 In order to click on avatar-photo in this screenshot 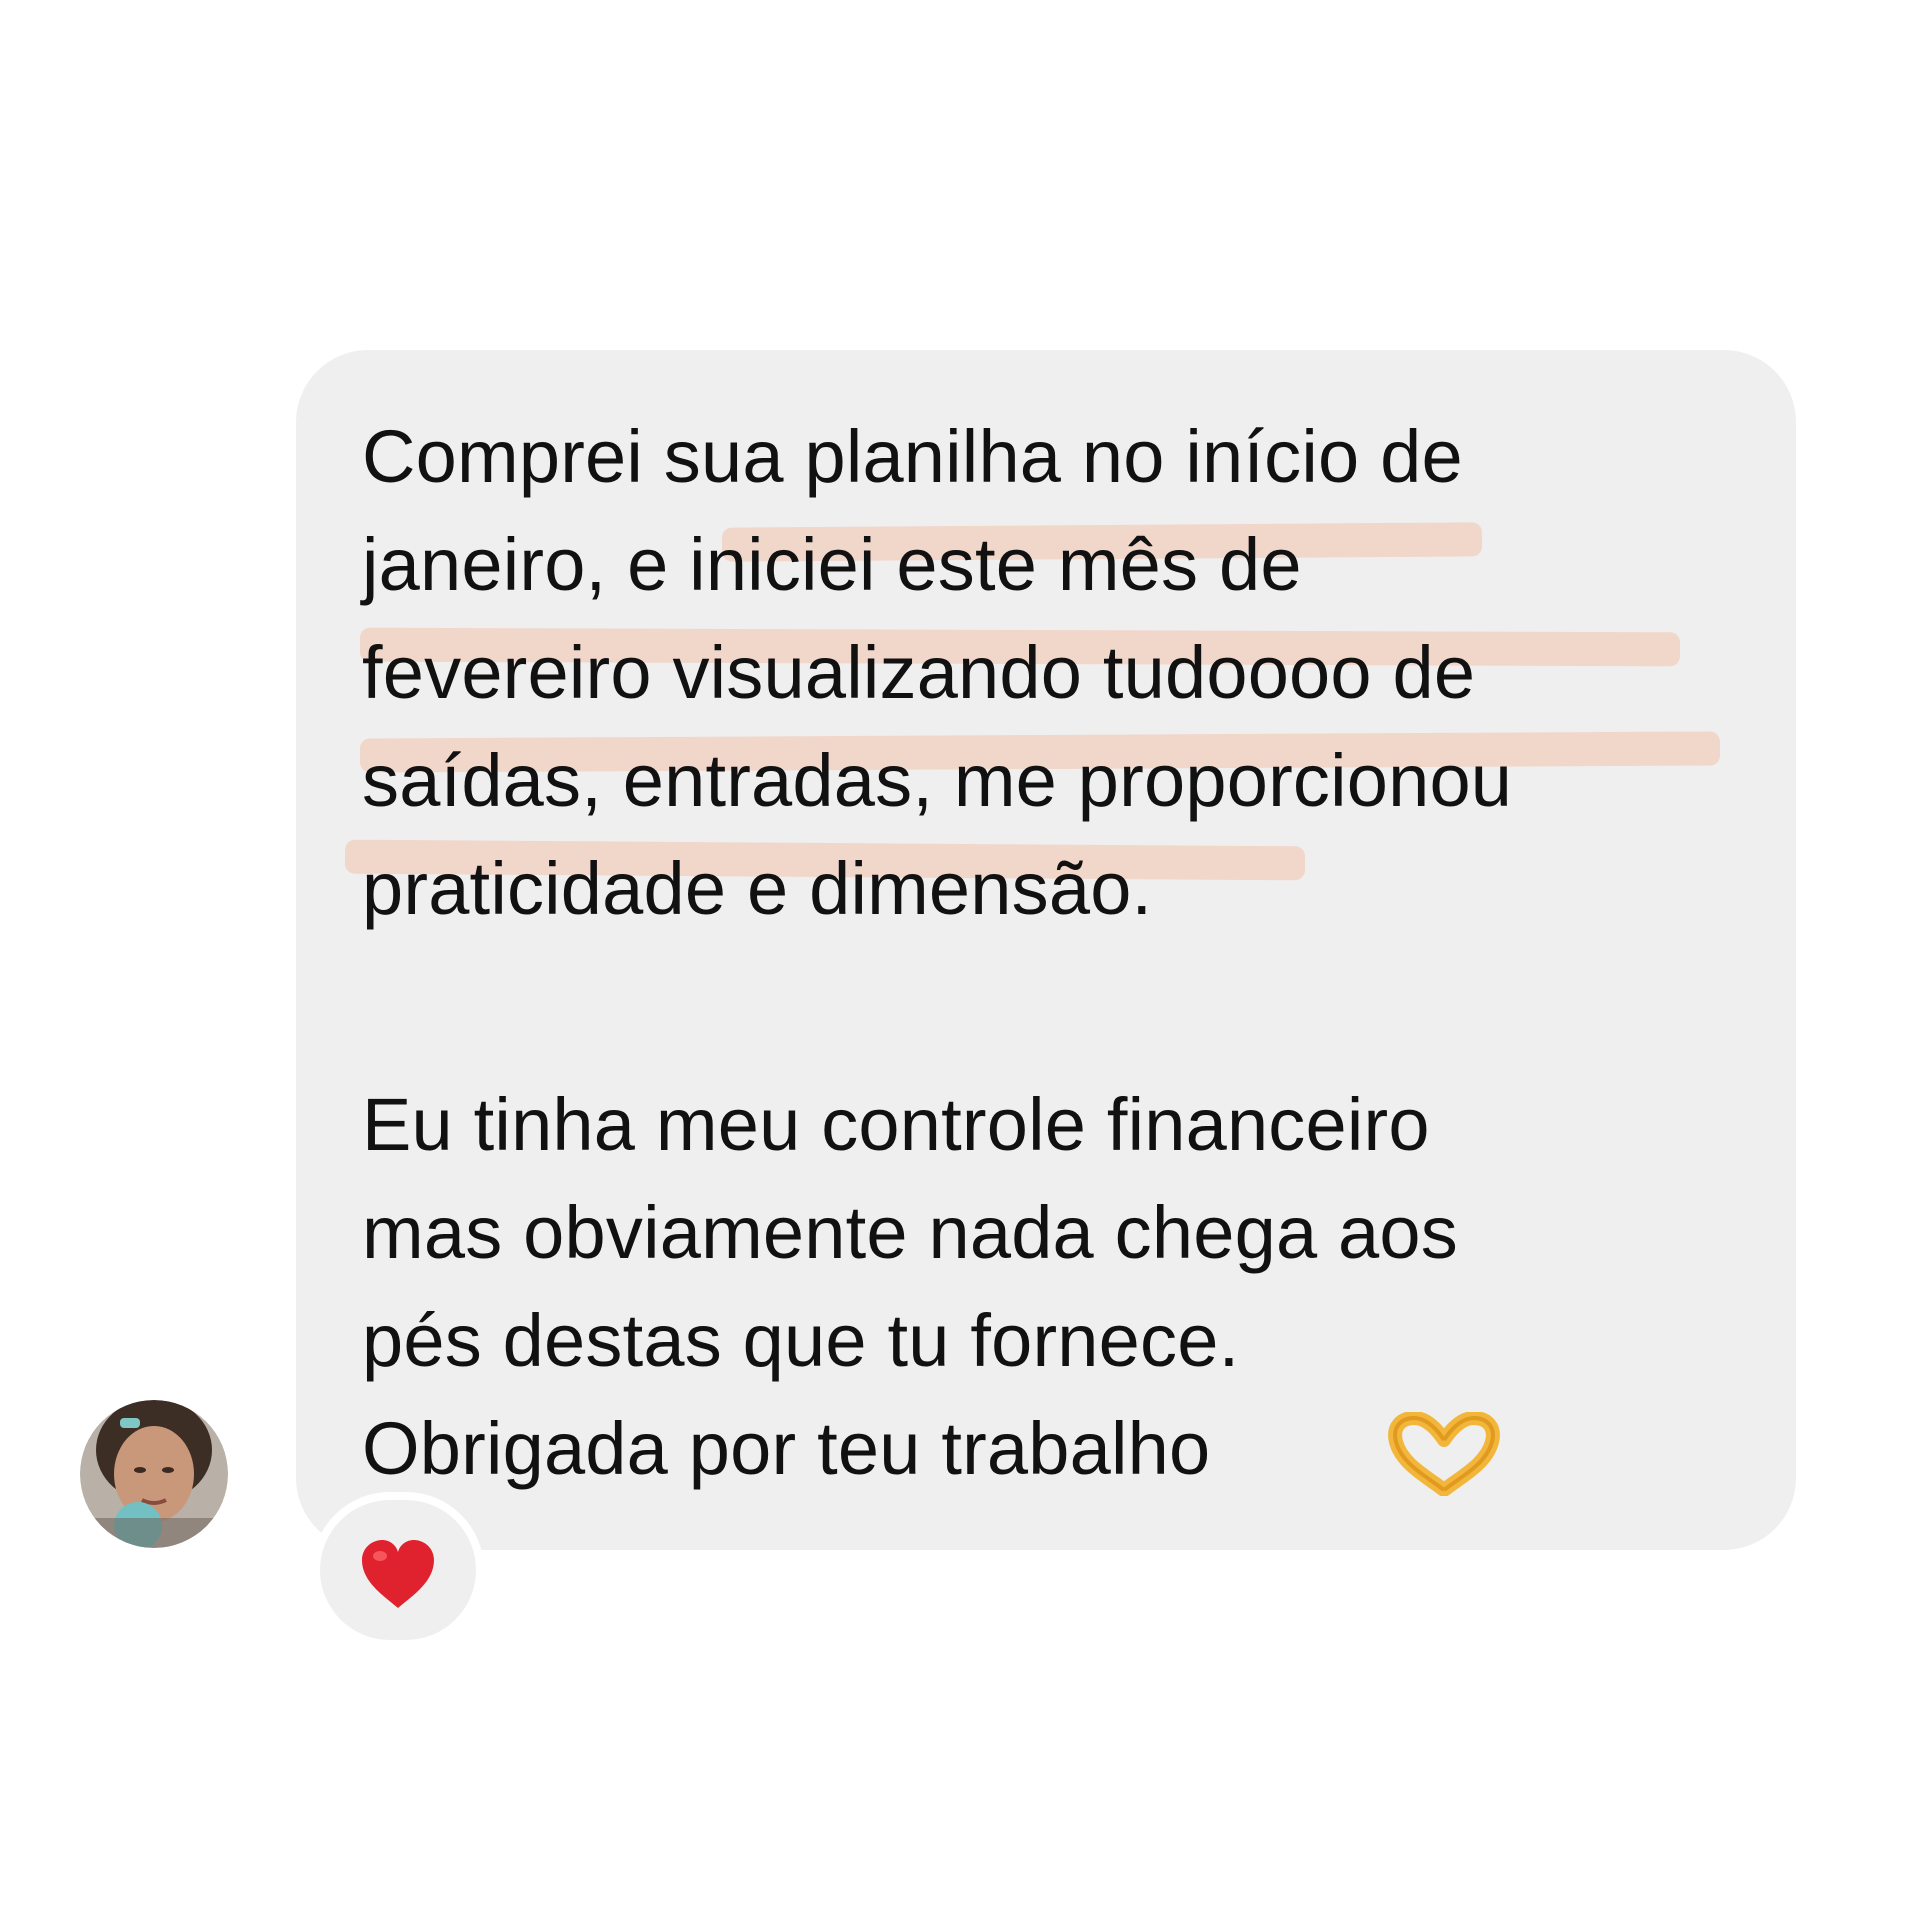, I will do `click(154, 1474)`.